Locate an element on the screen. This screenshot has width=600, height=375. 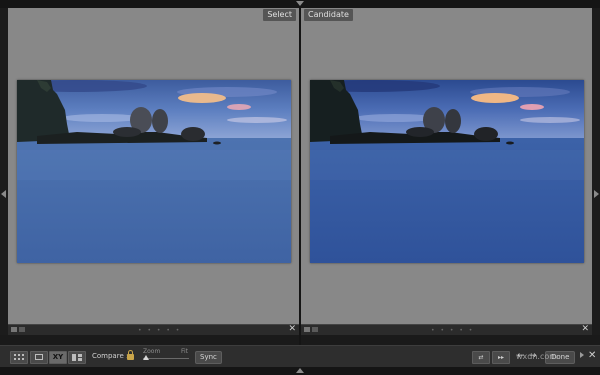
candidate-label: Candidate is located at coordinates (328, 15).